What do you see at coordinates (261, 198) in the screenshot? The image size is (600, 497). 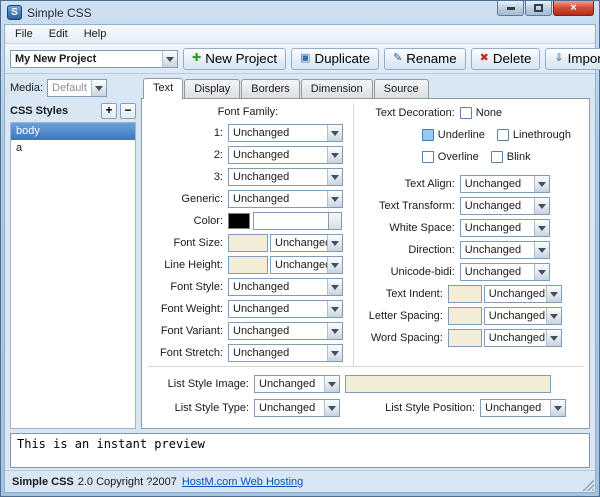 I see `font-generic-value: Unchanged` at bounding box center [261, 198].